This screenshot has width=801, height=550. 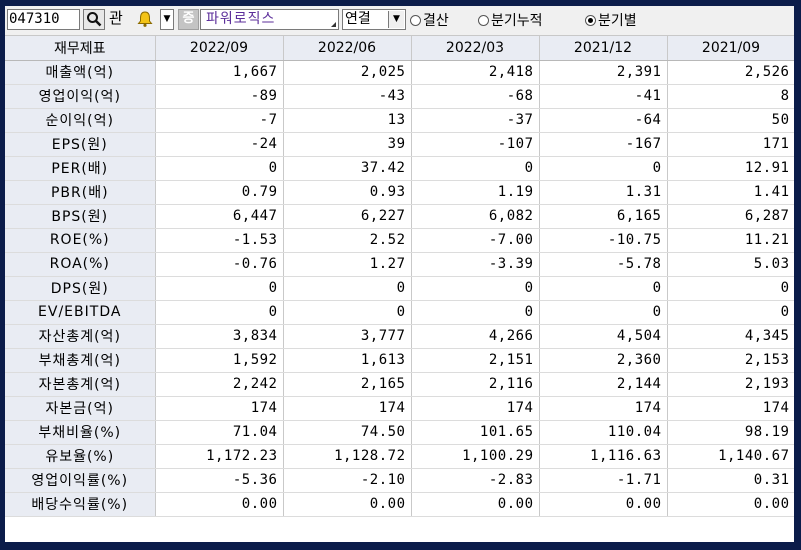 What do you see at coordinates (475, 360) in the screenshot?
I see `table-cell: 2,151` at bounding box center [475, 360].